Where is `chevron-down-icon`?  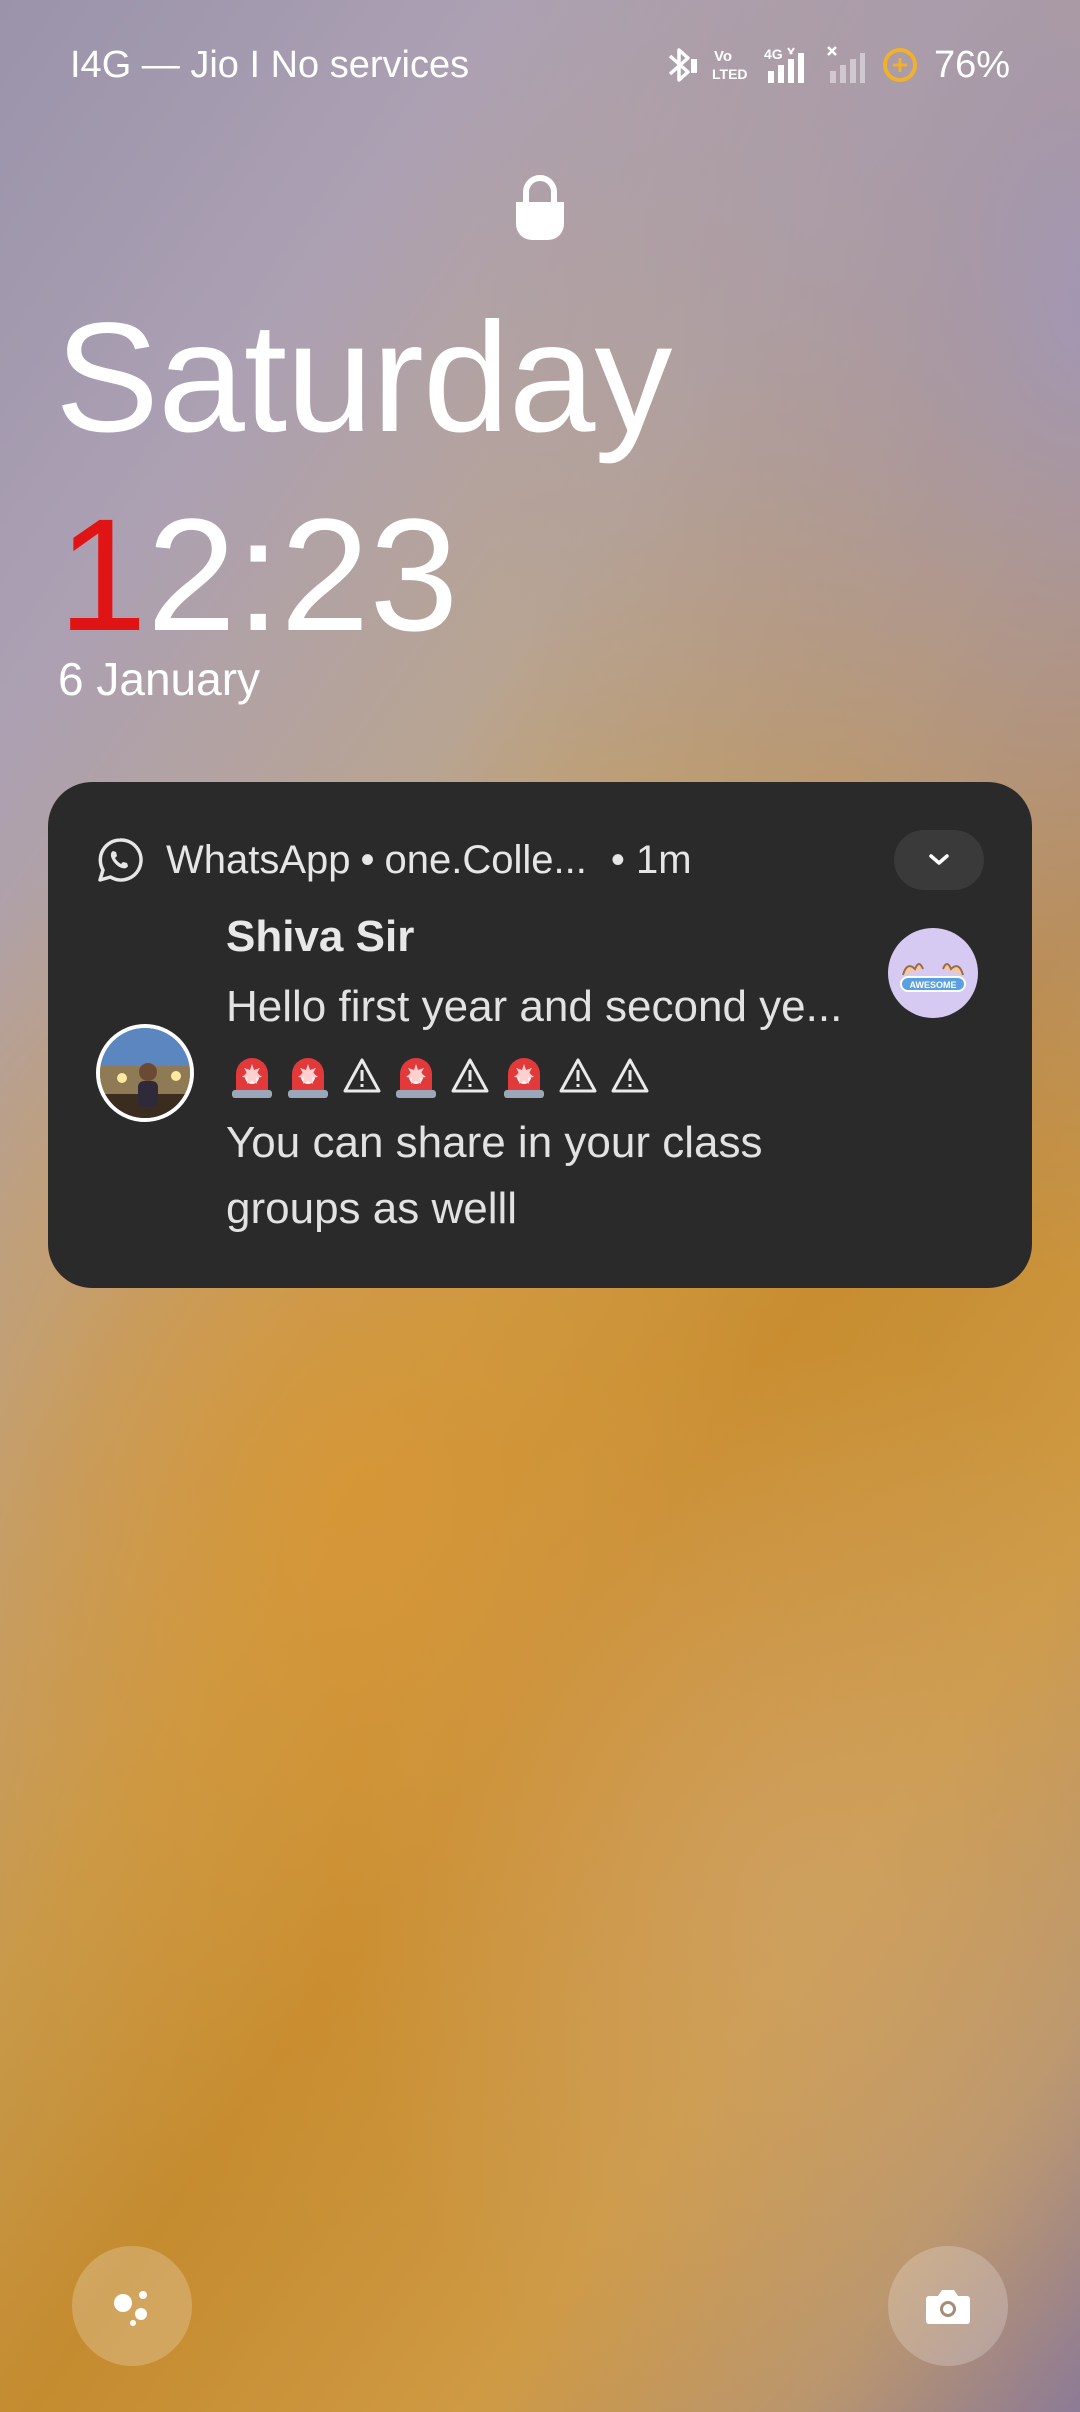
chevron-down-icon is located at coordinates (939, 859).